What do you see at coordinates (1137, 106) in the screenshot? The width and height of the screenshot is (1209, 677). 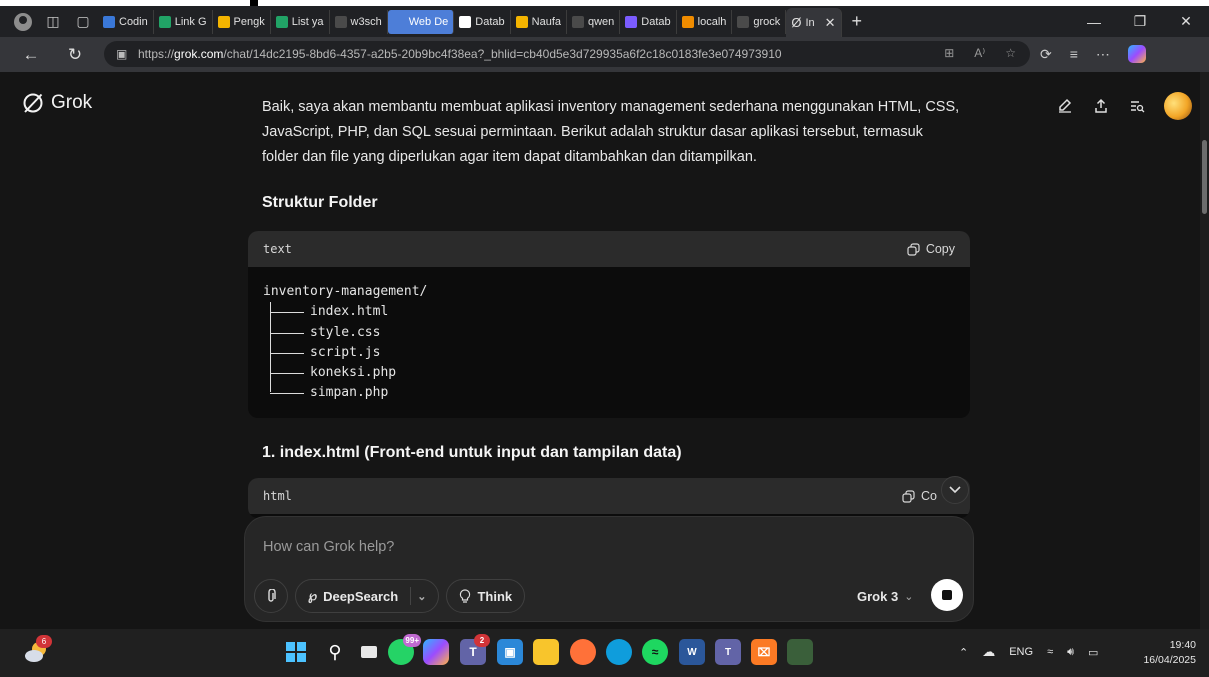 I see `history-icon` at bounding box center [1137, 106].